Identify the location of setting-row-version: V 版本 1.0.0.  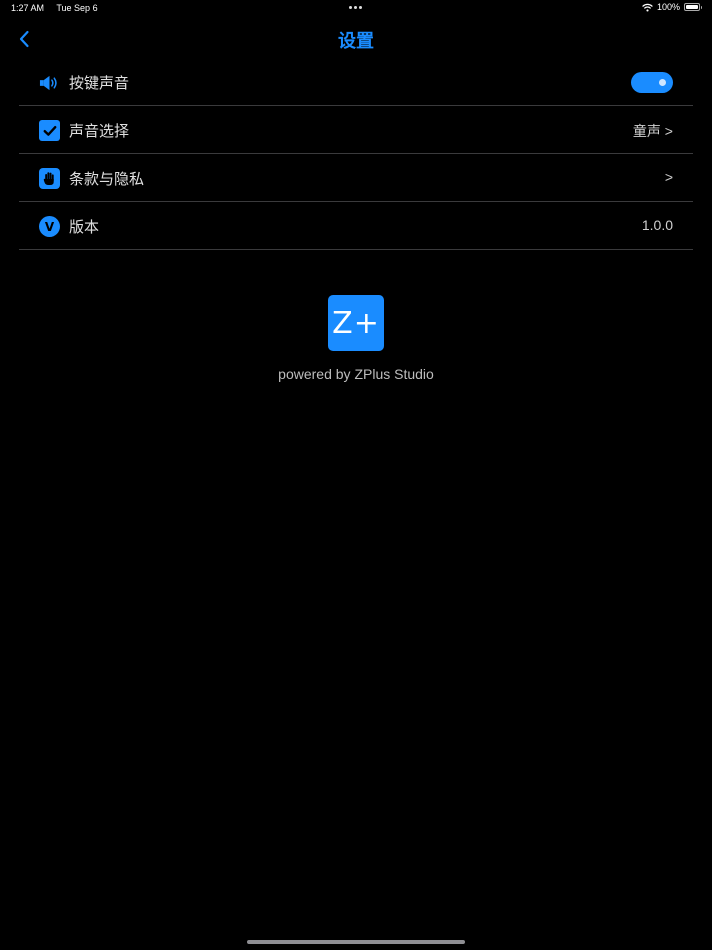
(356, 226).